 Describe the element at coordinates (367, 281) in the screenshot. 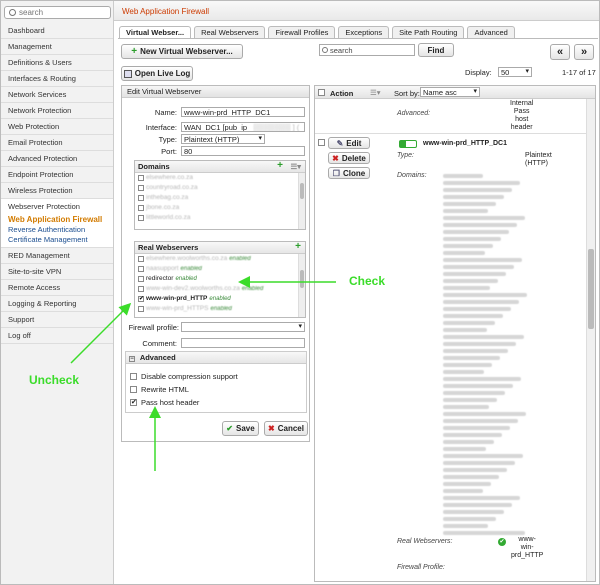

I see `check-annotation: Check` at that location.